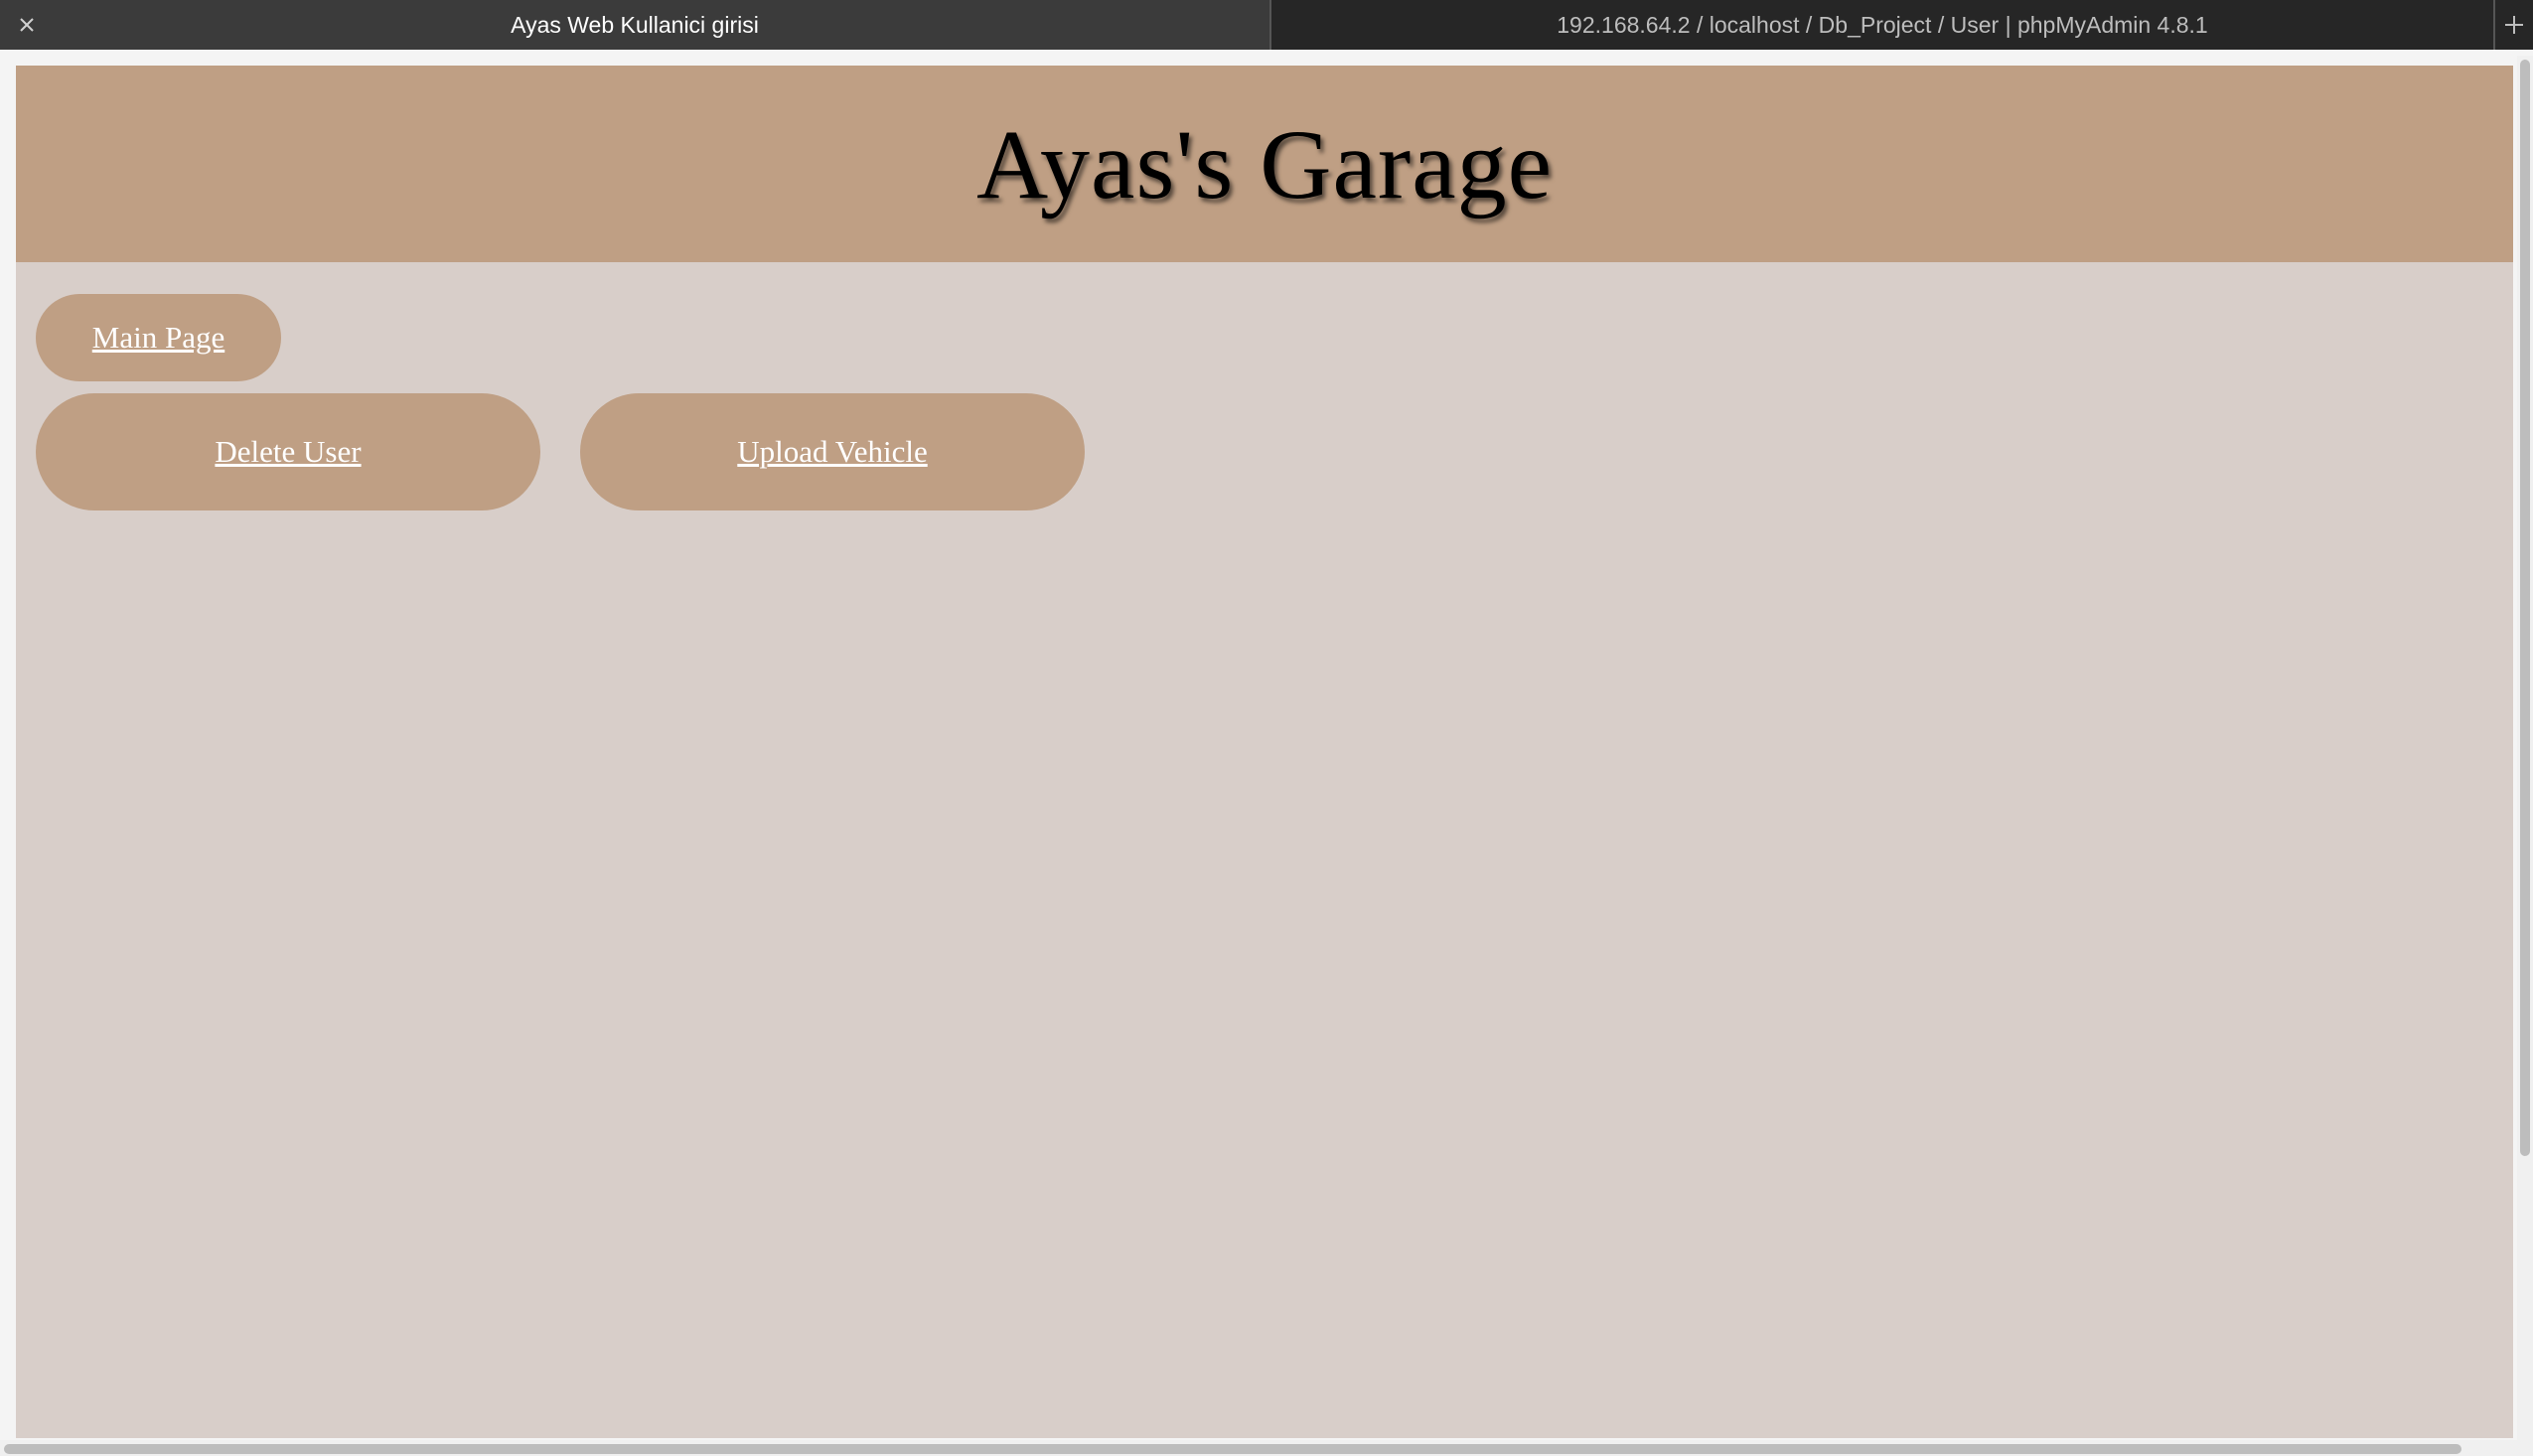 The width and height of the screenshot is (2533, 1456). What do you see at coordinates (2525, 608) in the screenshot?
I see `vertical-scrollbar-thumb` at bounding box center [2525, 608].